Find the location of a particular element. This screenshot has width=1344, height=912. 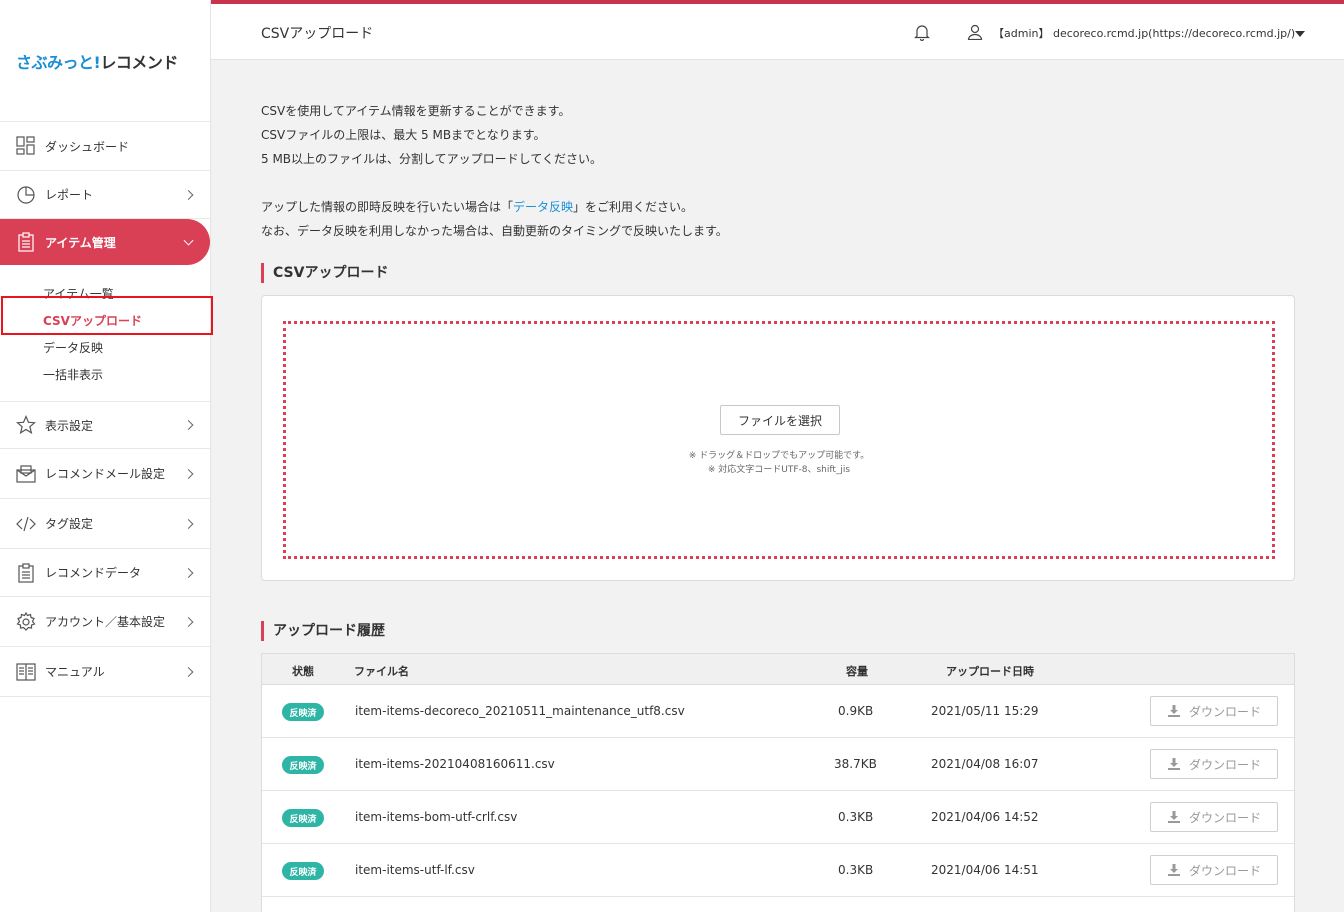

sidebar-item-label: レコメンドデータ is located at coordinates (93, 573).